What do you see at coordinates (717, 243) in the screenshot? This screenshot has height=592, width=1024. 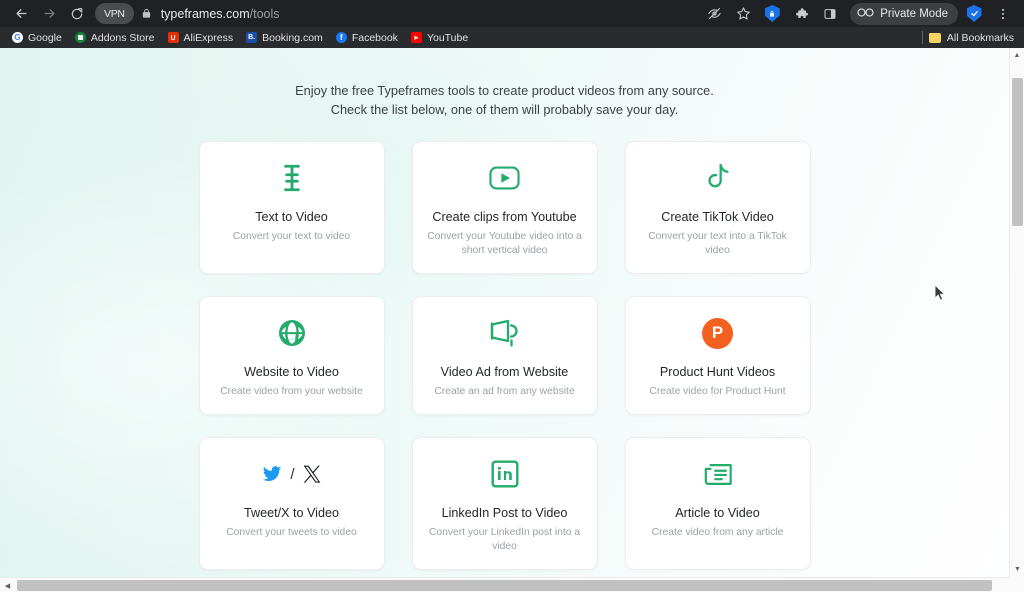 I see `card-subtitle: Convert your text into a TikTok video` at bounding box center [717, 243].